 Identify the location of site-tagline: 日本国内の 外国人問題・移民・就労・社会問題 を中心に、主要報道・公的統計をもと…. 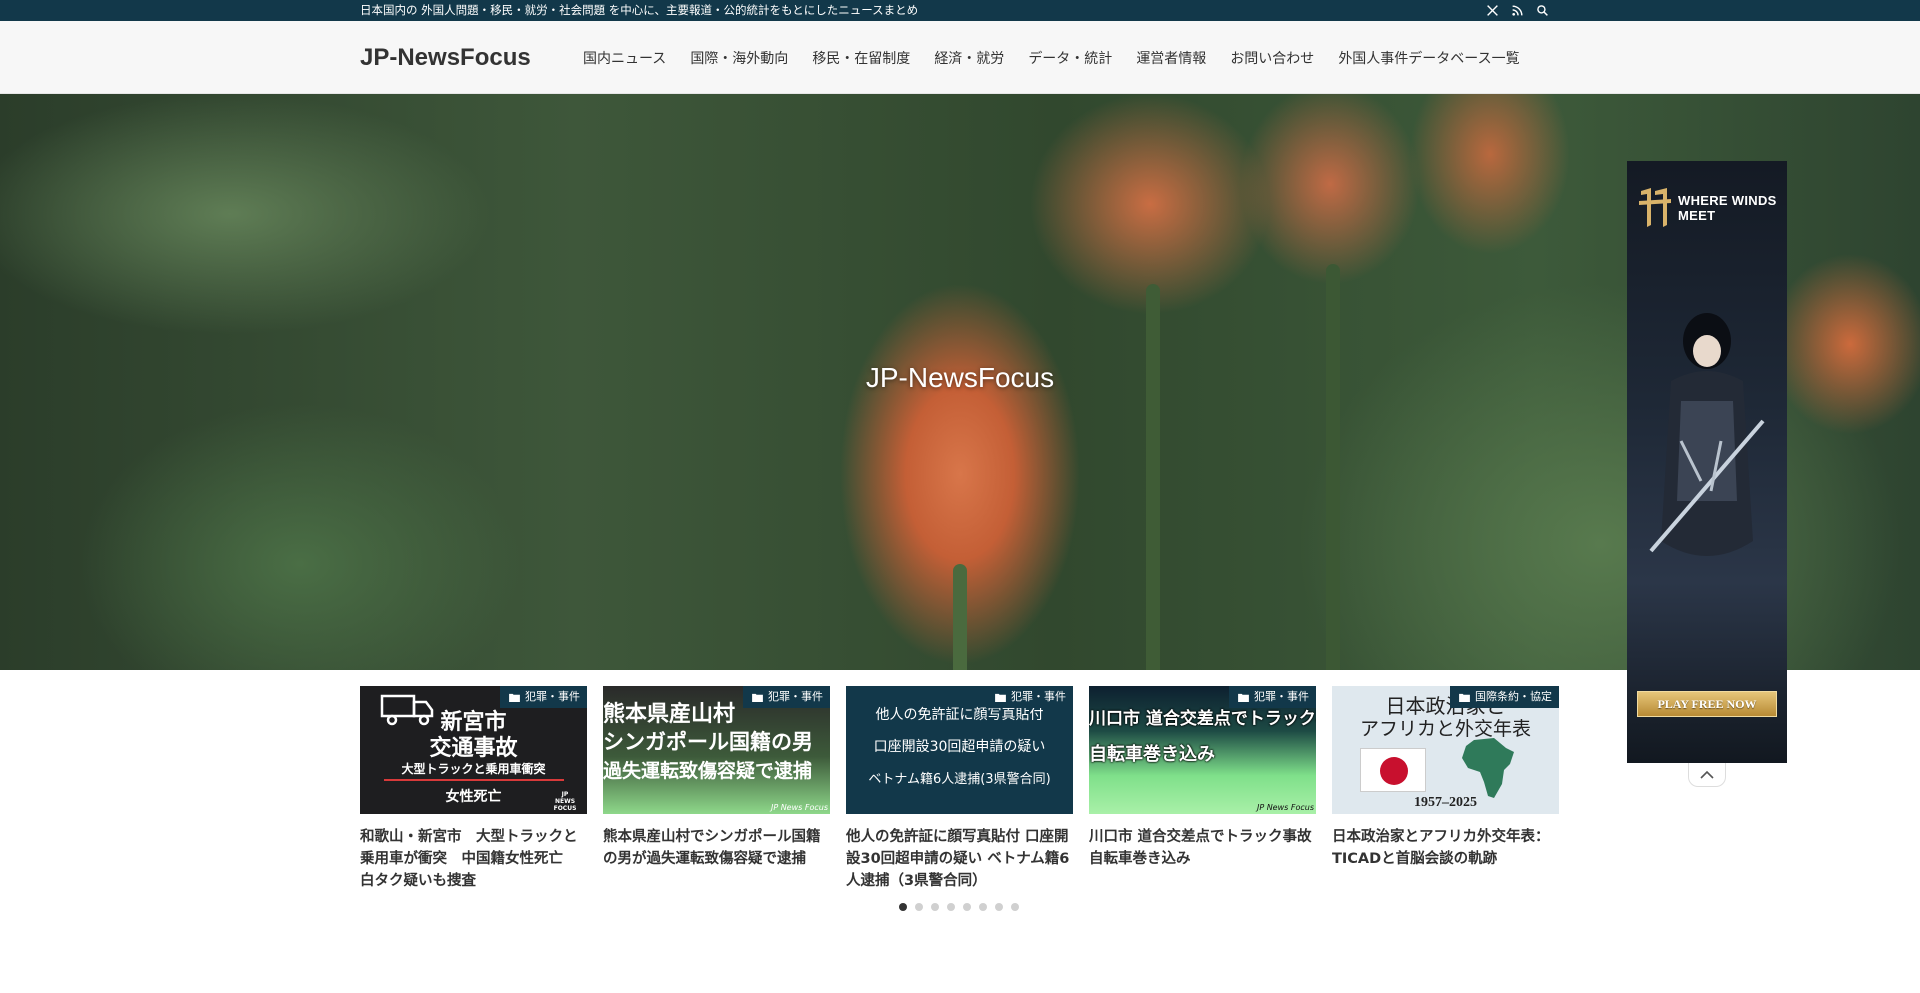
(639, 10).